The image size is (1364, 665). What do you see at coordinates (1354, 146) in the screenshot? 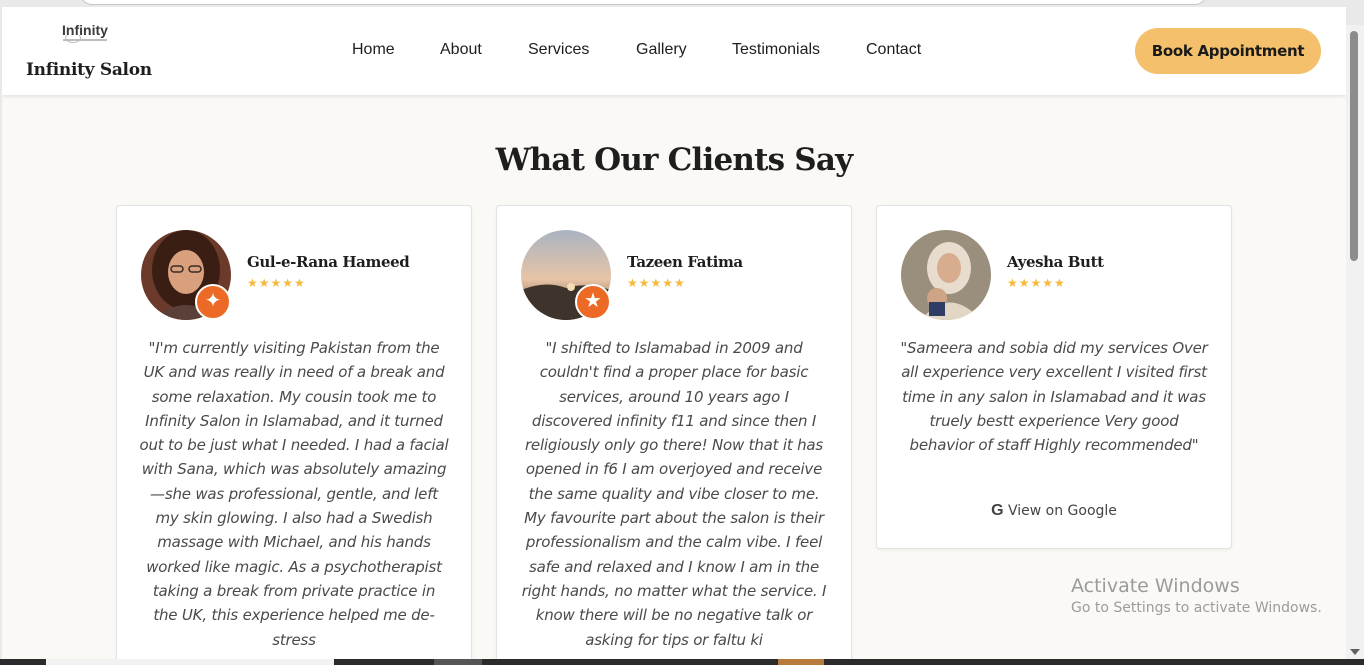
I see `scrollbar-thumb` at bounding box center [1354, 146].